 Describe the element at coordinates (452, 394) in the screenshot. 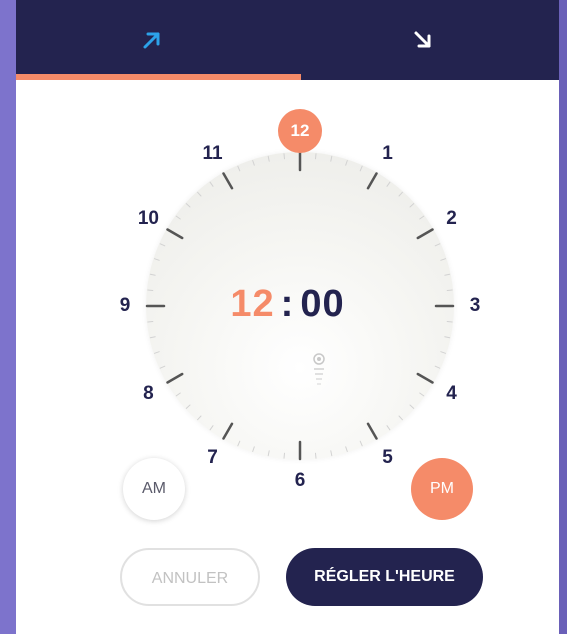

I see `hour-4: 4` at that location.